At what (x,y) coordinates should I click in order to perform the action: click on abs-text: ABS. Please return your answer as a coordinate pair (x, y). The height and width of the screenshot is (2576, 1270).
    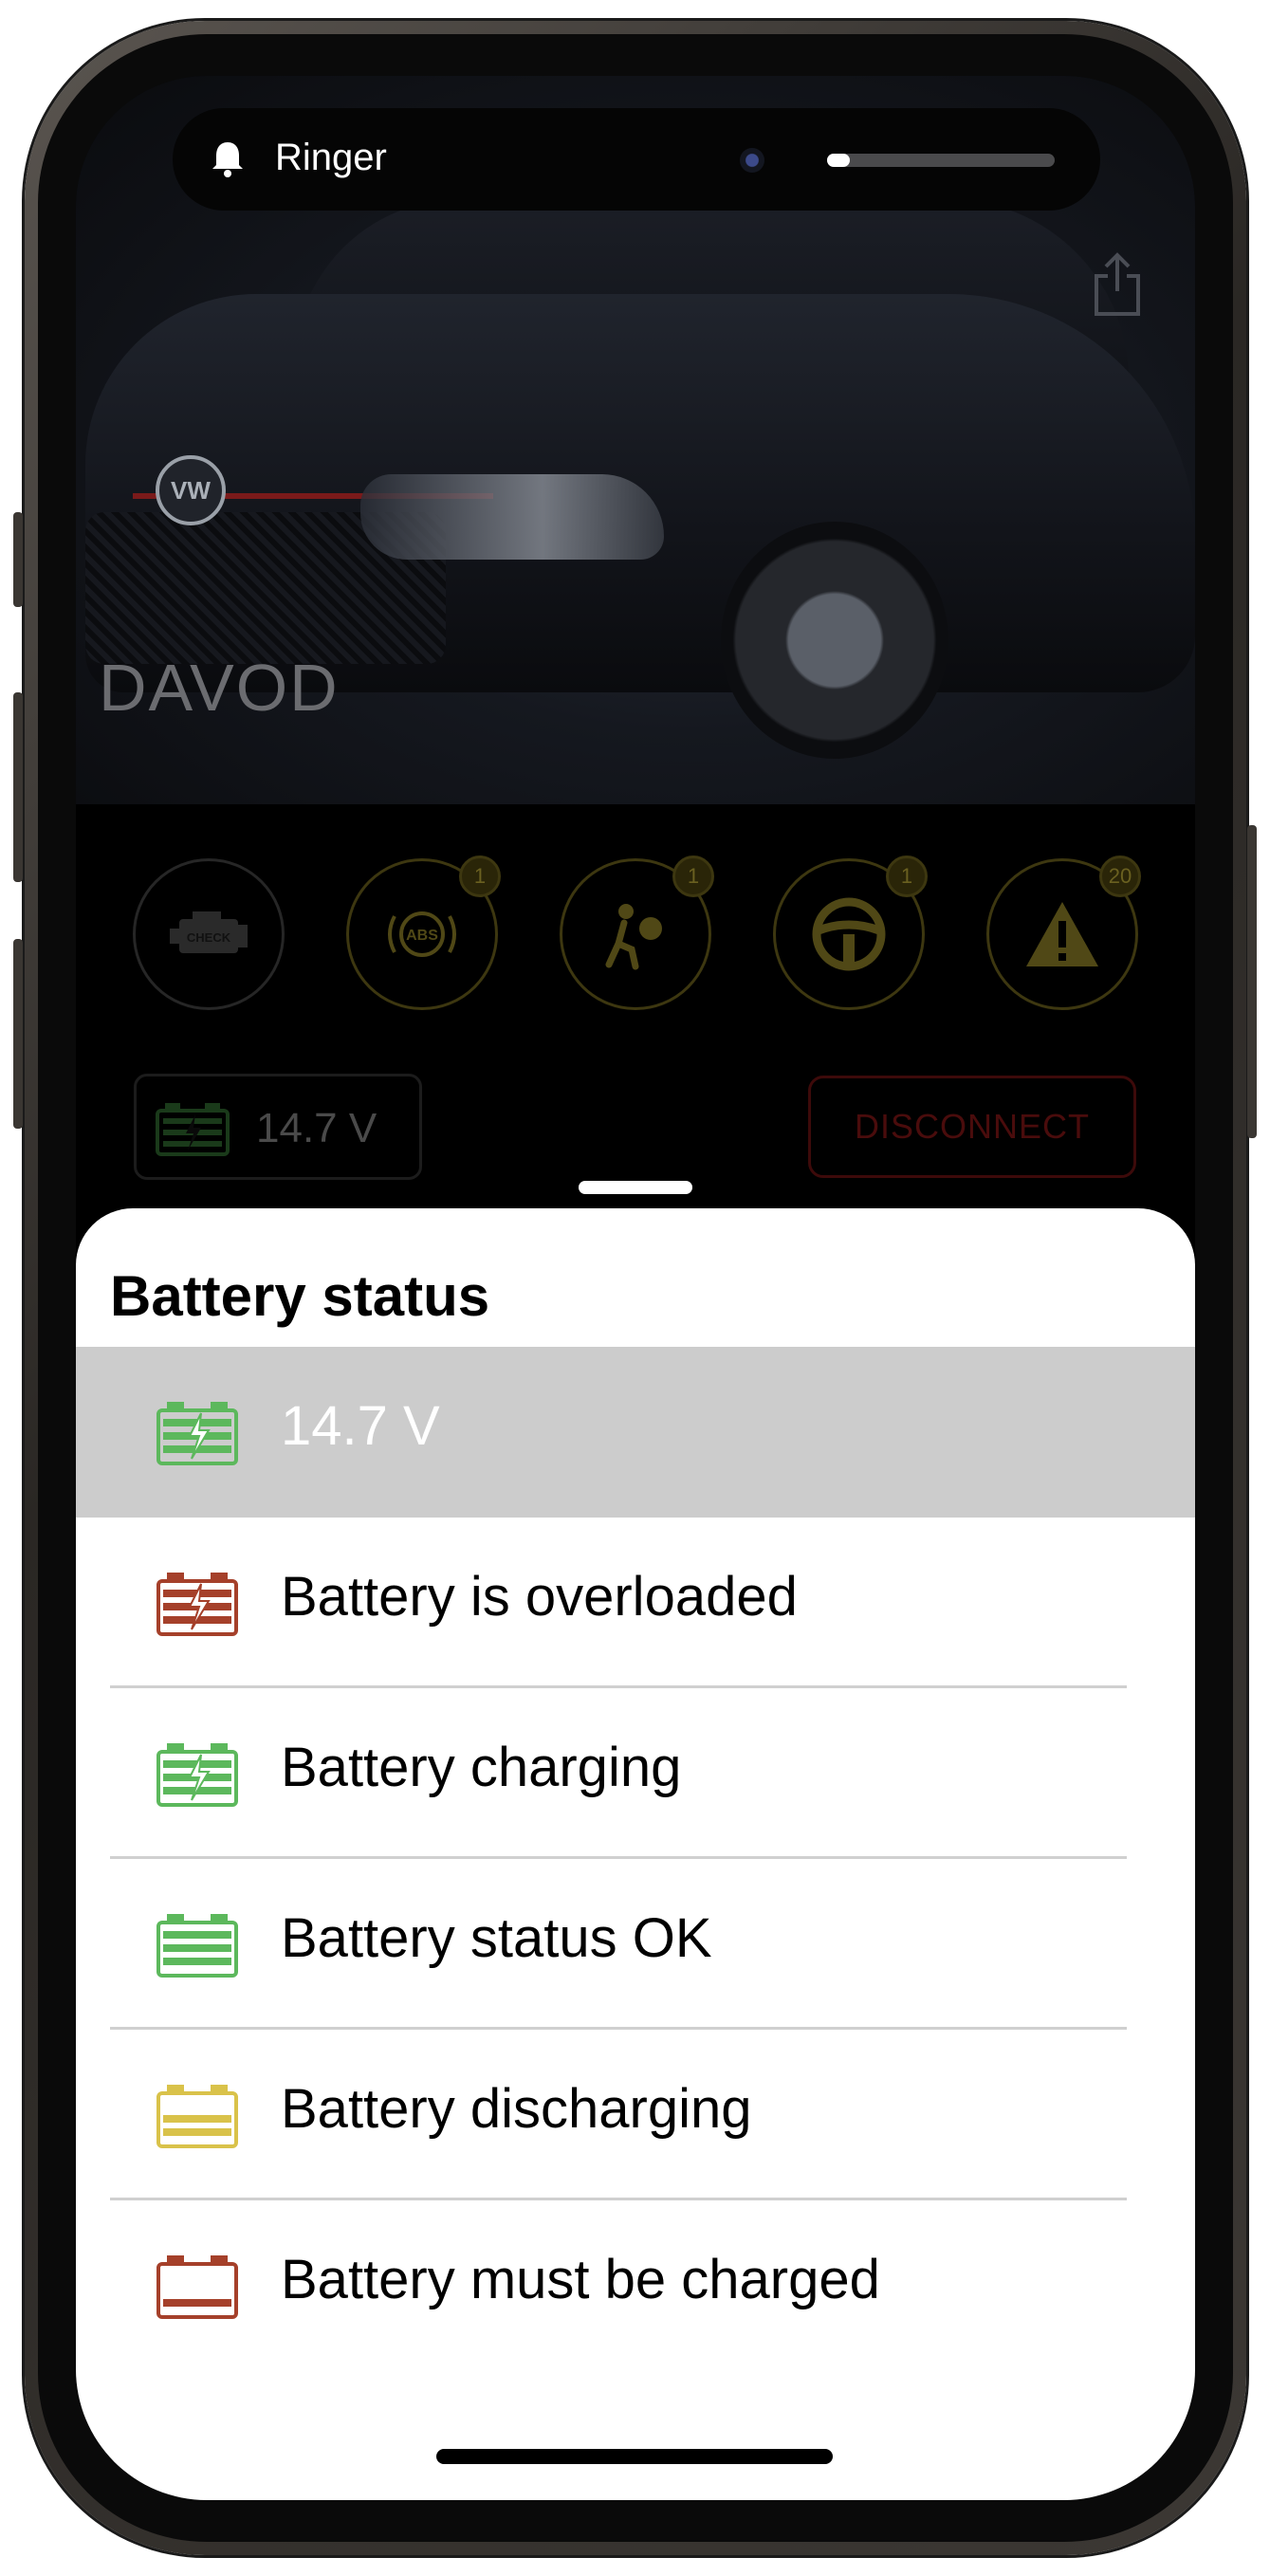
    Looking at the image, I should click on (422, 936).